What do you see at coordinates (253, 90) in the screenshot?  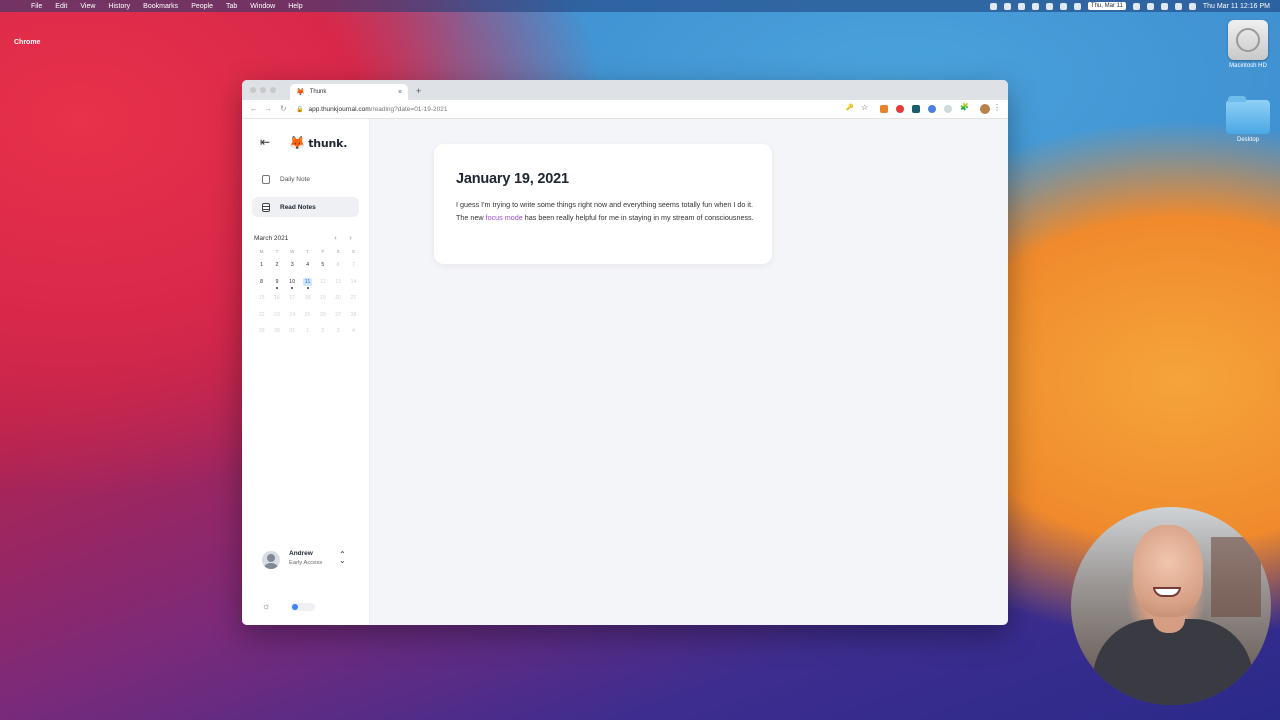 I see `close-window-button` at bounding box center [253, 90].